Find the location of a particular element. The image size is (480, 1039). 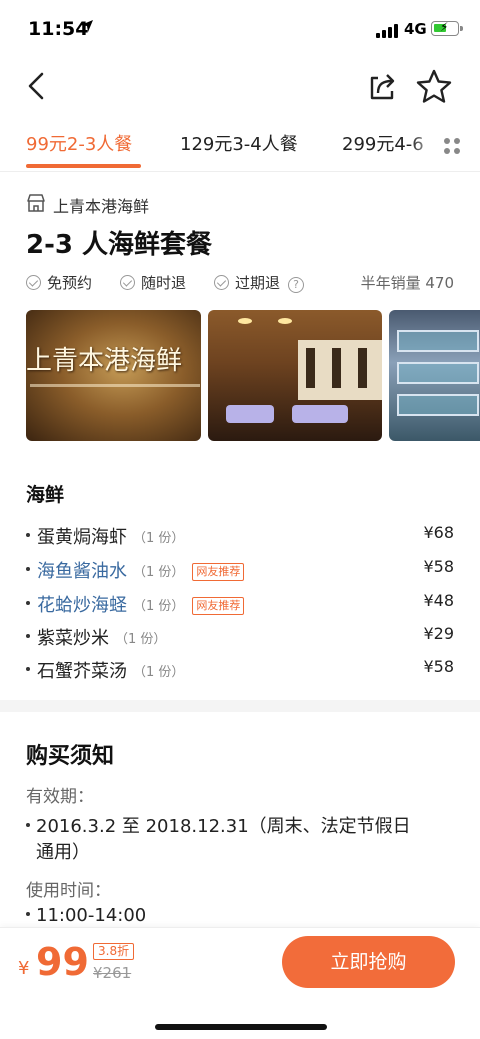

menu-item-price: ¥48 is located at coordinates (438, 600).